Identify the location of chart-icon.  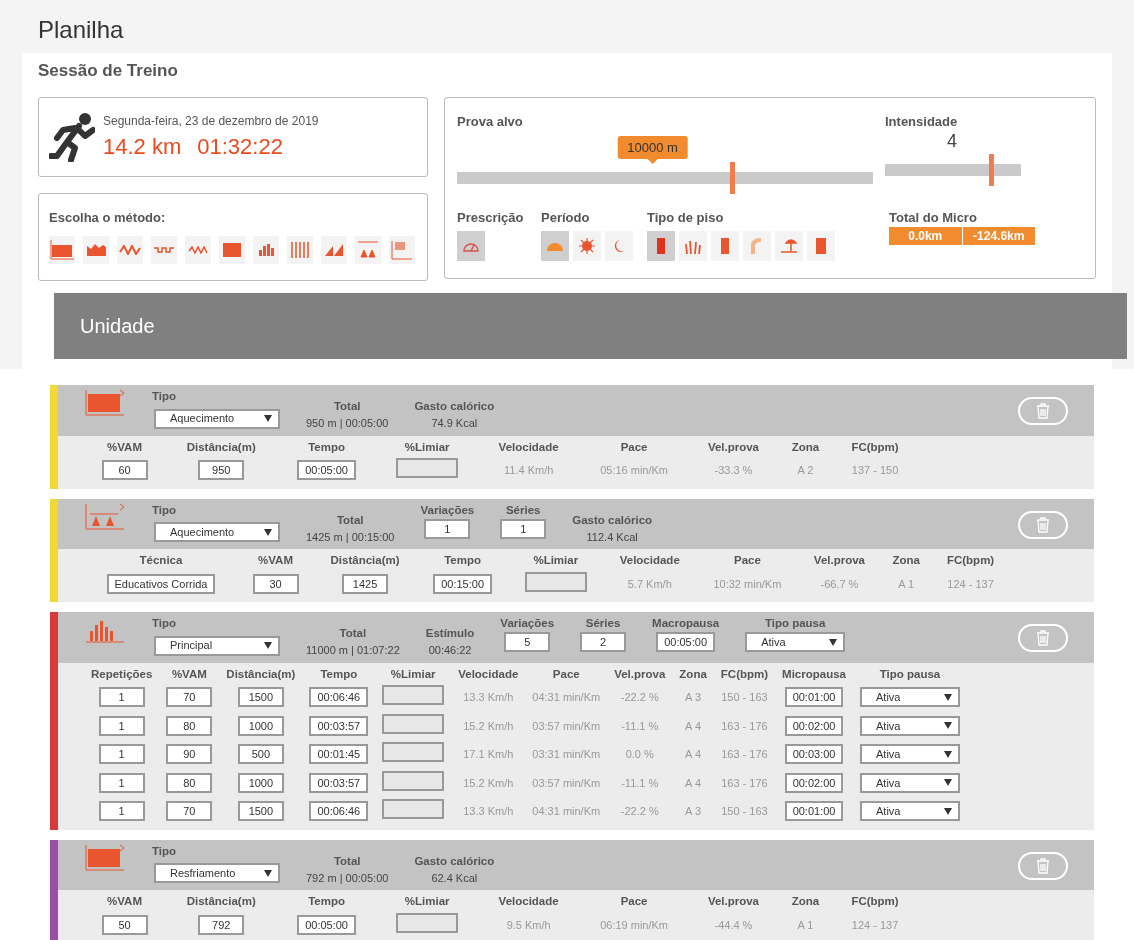
(266, 249).